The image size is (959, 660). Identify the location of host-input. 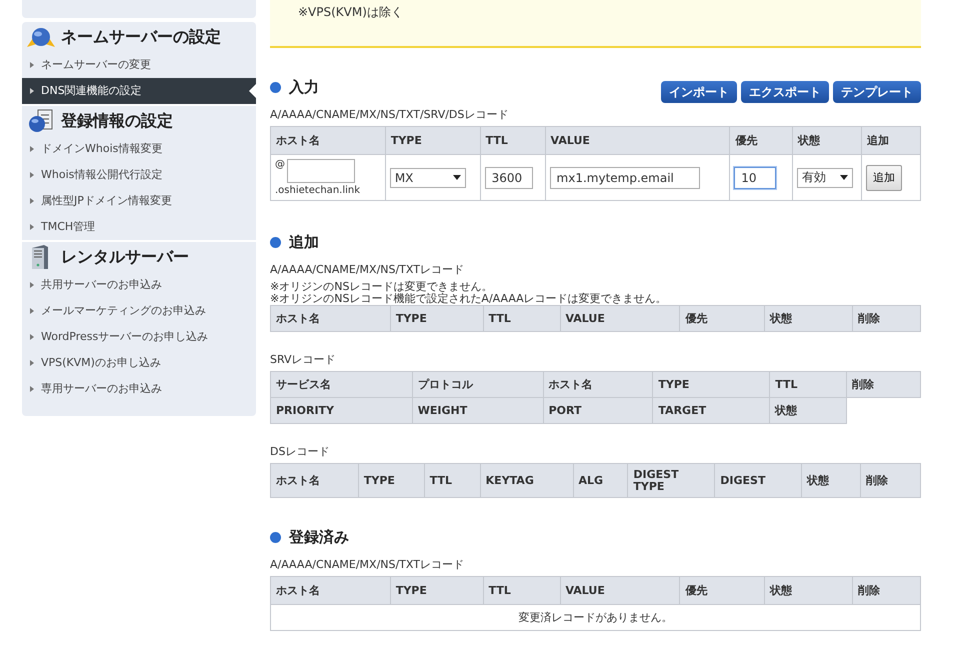
(321, 171).